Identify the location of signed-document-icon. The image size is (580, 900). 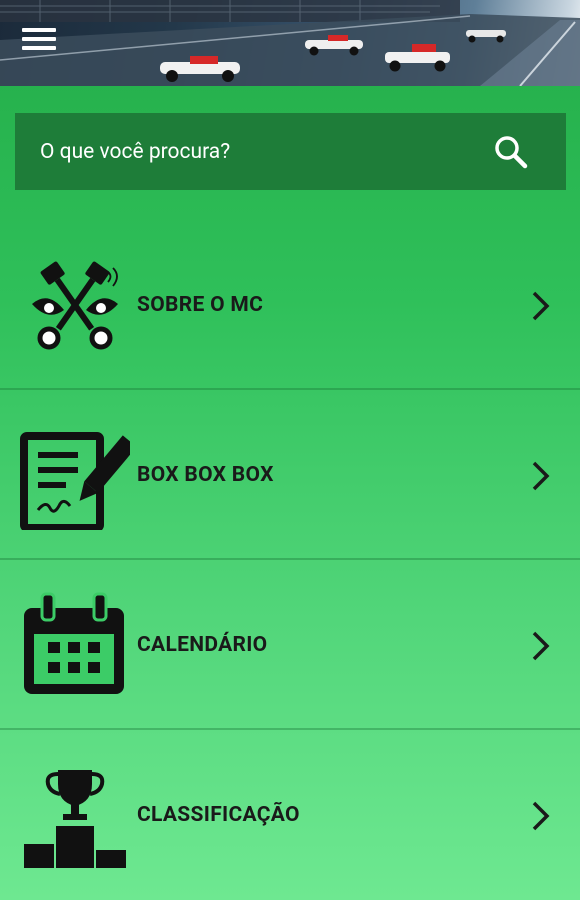
(78, 476).